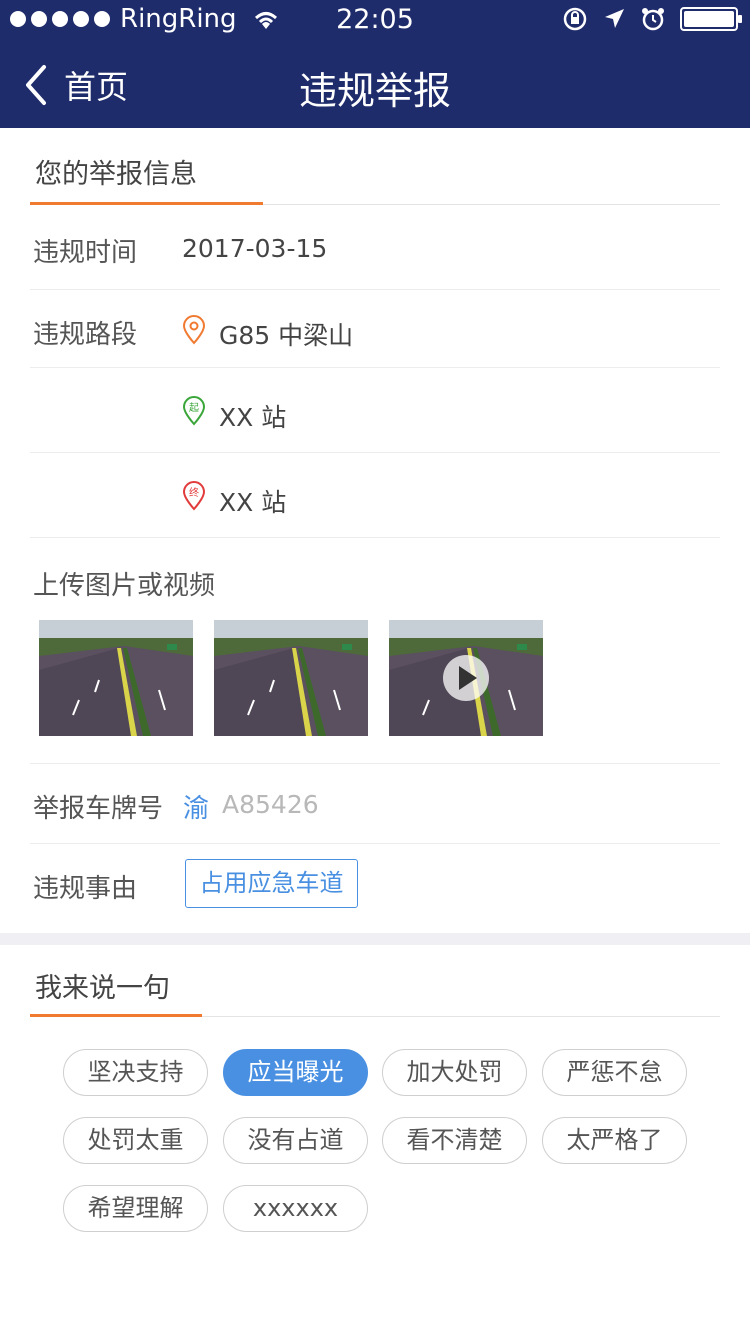  What do you see at coordinates (374, 91) in the screenshot?
I see `page-title: 违规举报` at bounding box center [374, 91].